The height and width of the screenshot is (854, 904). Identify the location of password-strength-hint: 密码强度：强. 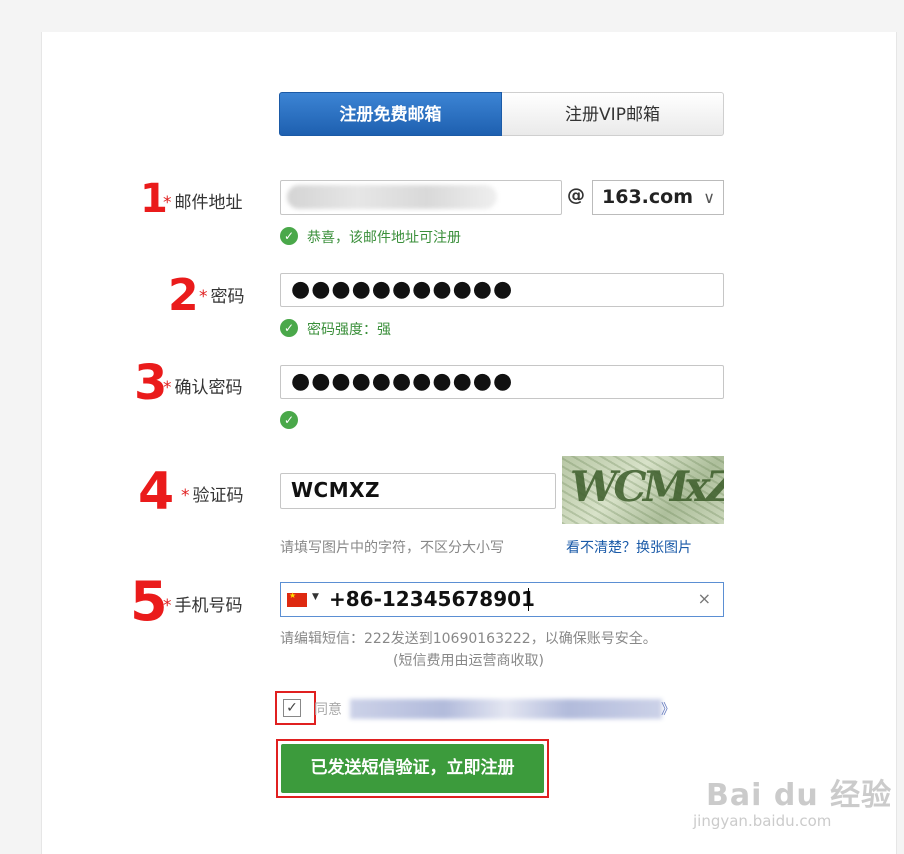
(349, 330).